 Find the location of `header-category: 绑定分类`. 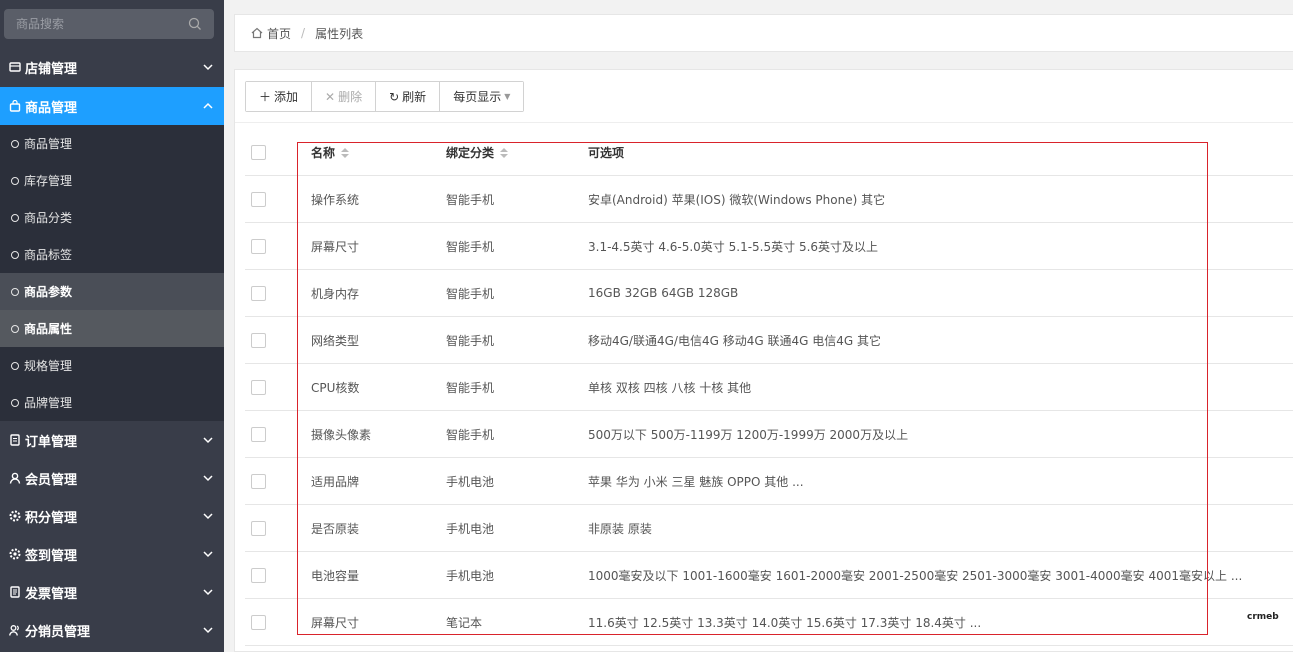

header-category: 绑定分类 is located at coordinates (477, 152).